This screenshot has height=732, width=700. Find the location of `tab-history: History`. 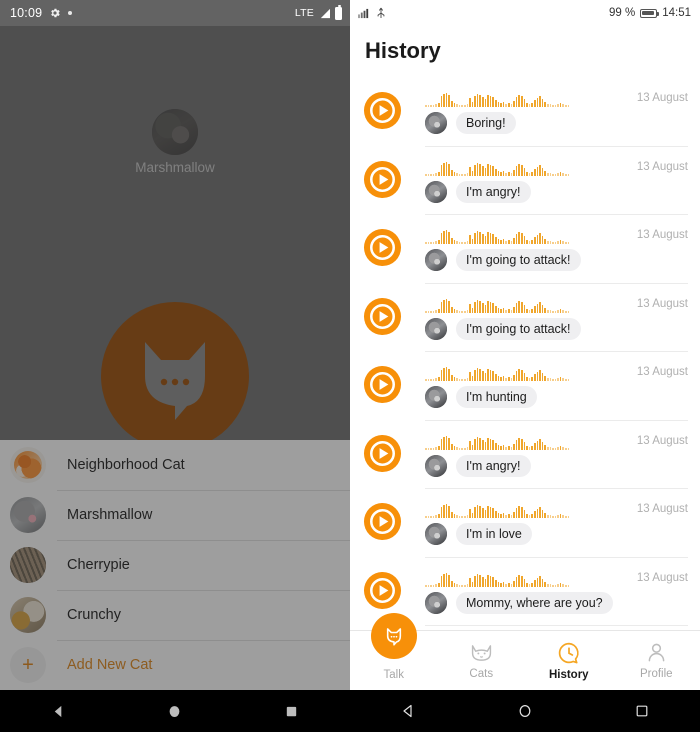

tab-history: History is located at coordinates (569, 660).